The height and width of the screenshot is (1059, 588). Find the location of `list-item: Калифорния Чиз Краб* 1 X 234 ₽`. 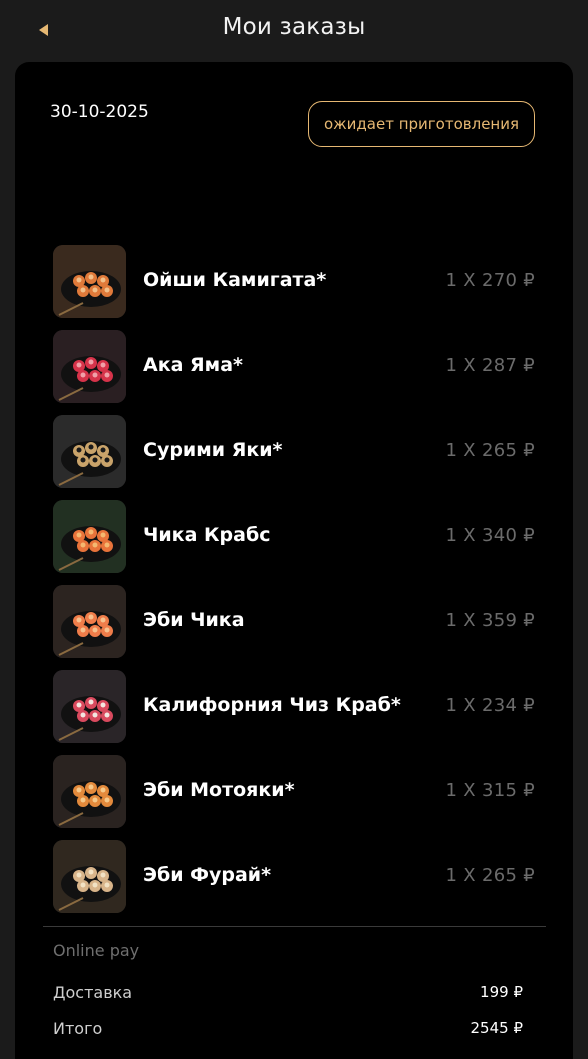

list-item: Калифорния Чиз Краб* 1 X 234 ₽ is located at coordinates (294, 712).